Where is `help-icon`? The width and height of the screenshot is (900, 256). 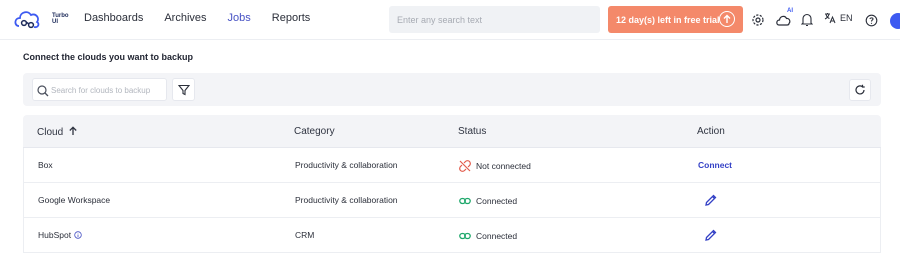
help-icon is located at coordinates (871, 20).